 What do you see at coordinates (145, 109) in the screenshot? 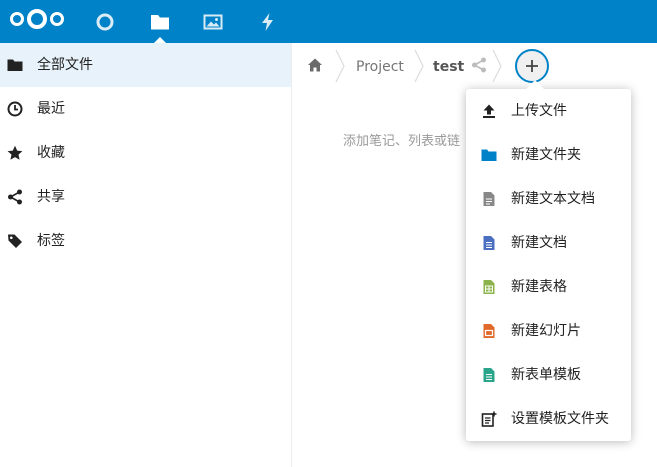
I see `sidebar-item-recent: 最近` at bounding box center [145, 109].